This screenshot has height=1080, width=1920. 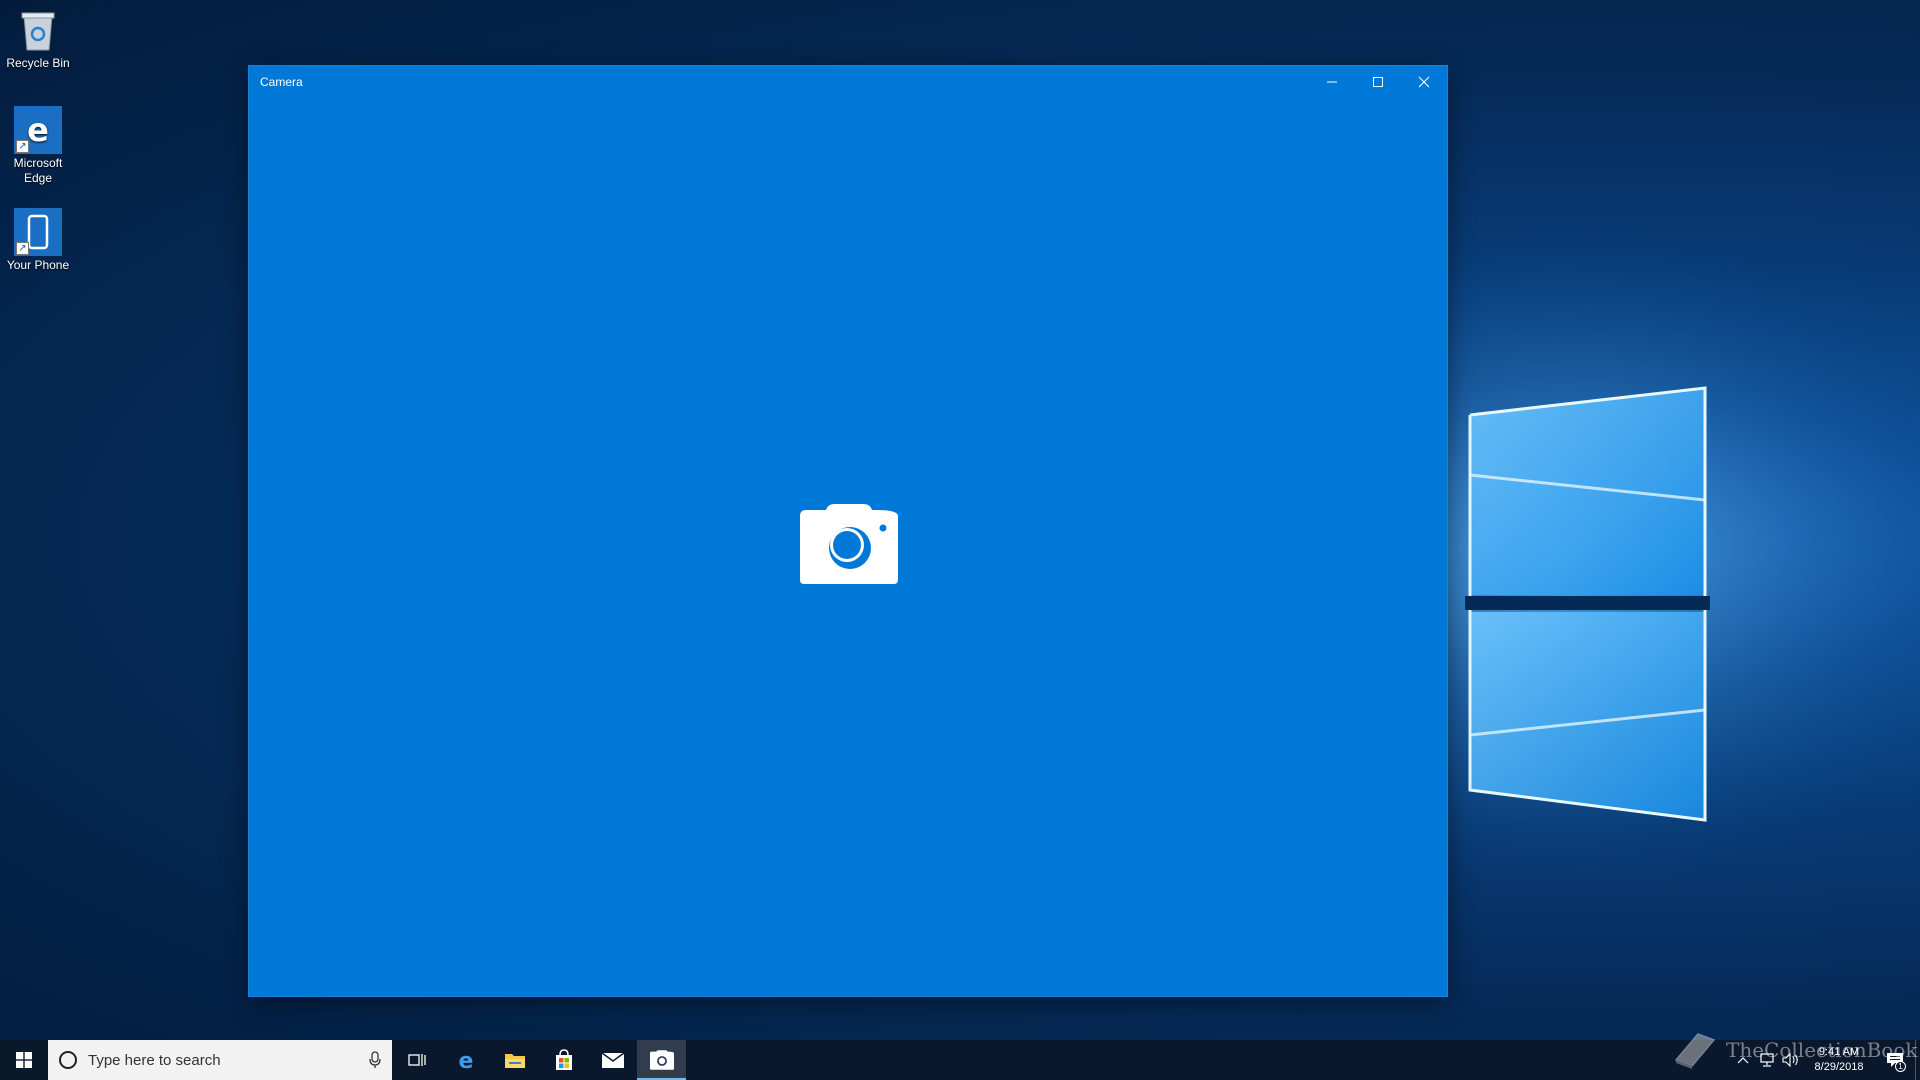 I want to click on taskbar-camera, so click(x=661, y=1060).